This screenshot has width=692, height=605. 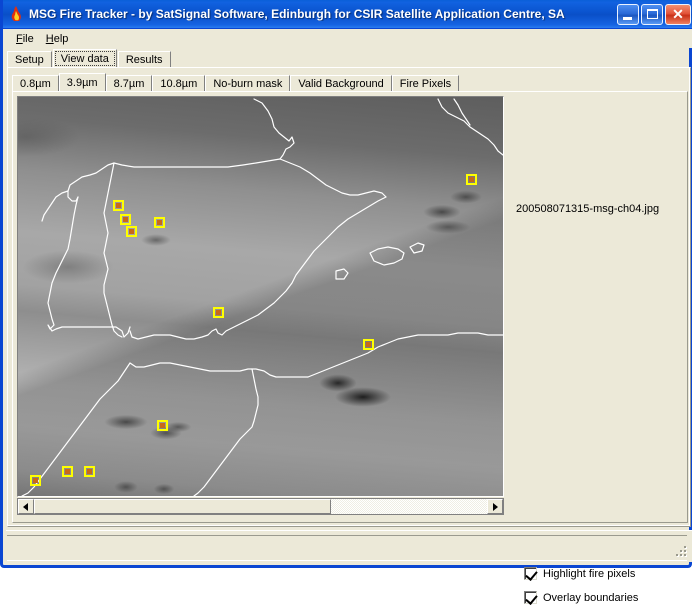 I want to click on scroll-right-button, so click(x=495, y=506).